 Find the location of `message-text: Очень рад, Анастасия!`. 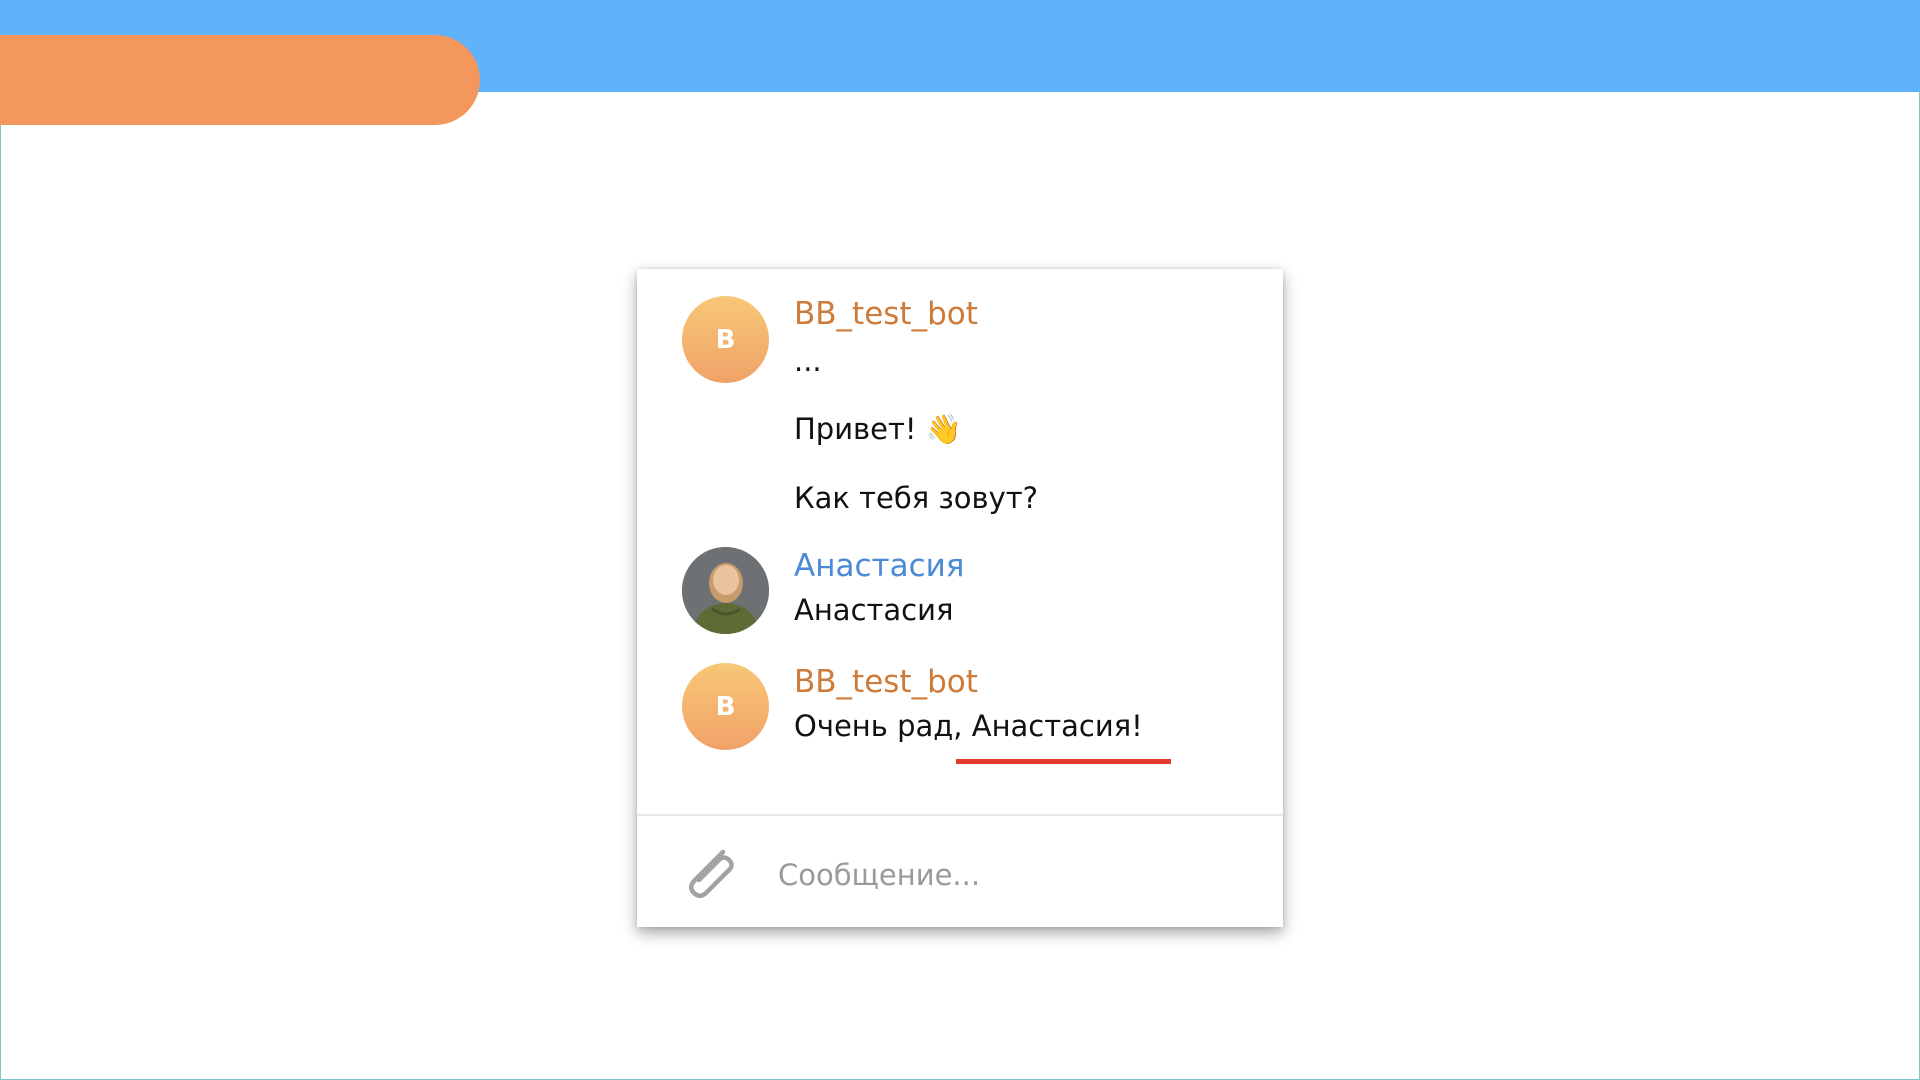

message-text: Очень рад, Анастасия! is located at coordinates (968, 726).